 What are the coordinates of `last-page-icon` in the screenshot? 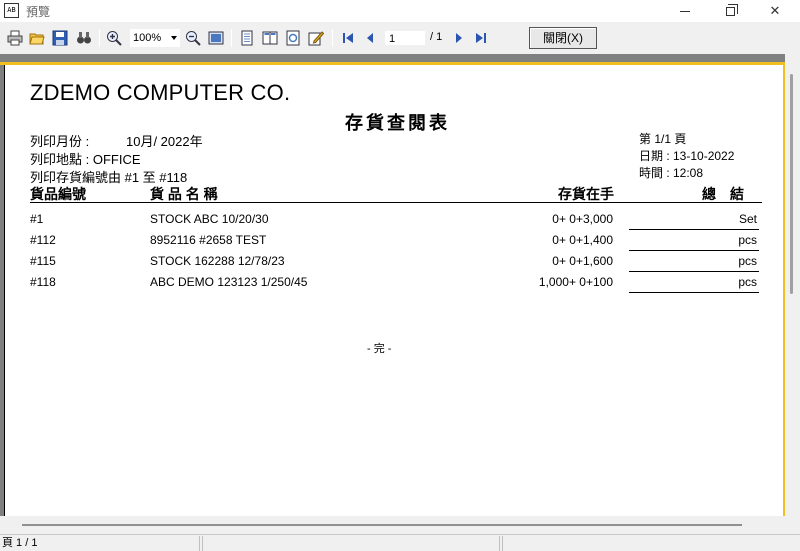 It's located at (481, 38).